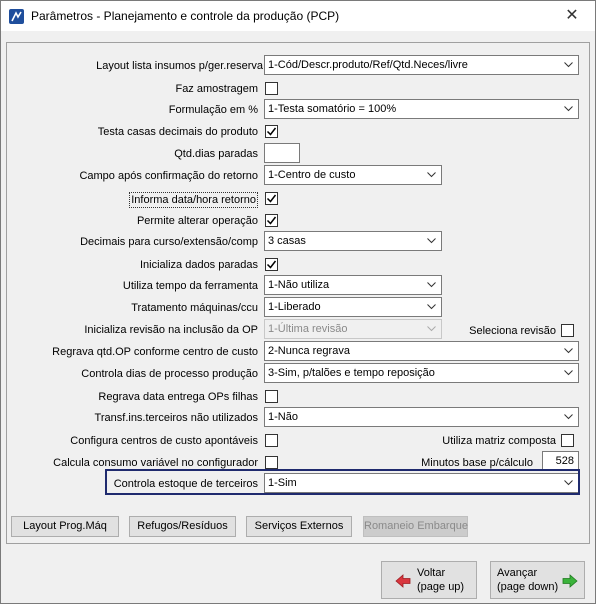  Describe the element at coordinates (271, 462) in the screenshot. I see `calcula-consumo-checkbox` at that location.